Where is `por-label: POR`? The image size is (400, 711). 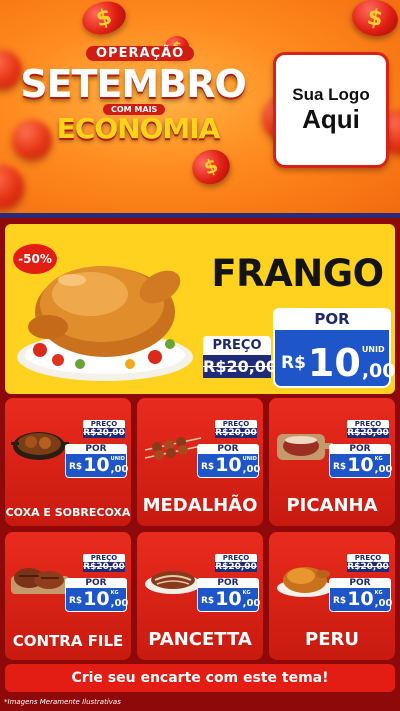 por-label: POR is located at coordinates (332, 319).